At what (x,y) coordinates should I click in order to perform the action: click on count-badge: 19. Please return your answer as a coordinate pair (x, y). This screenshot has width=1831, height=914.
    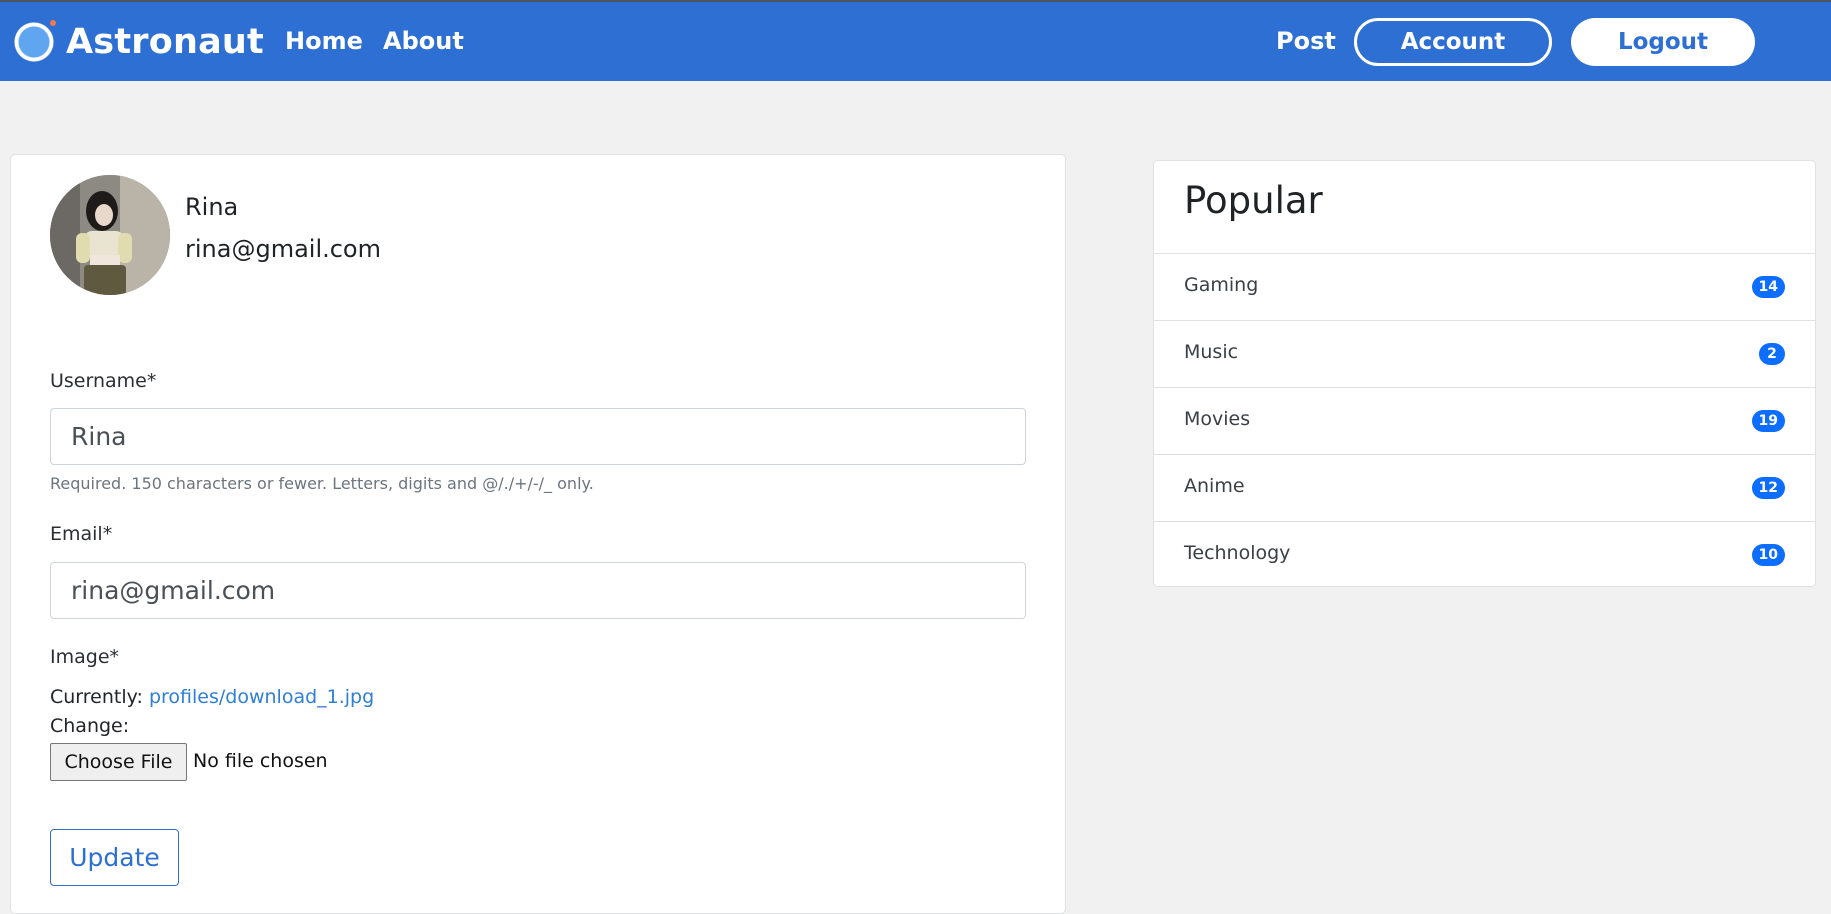
    Looking at the image, I should click on (1768, 421).